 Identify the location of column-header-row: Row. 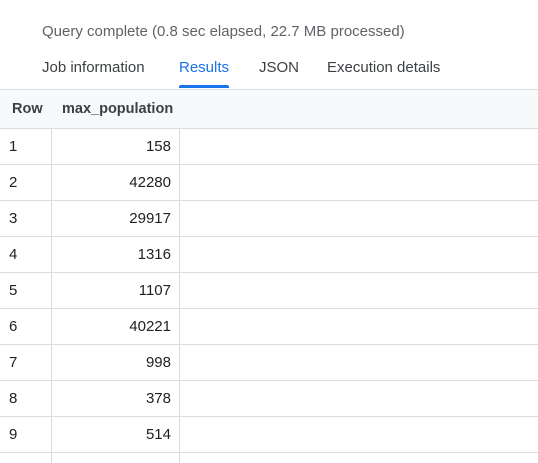
(26, 109).